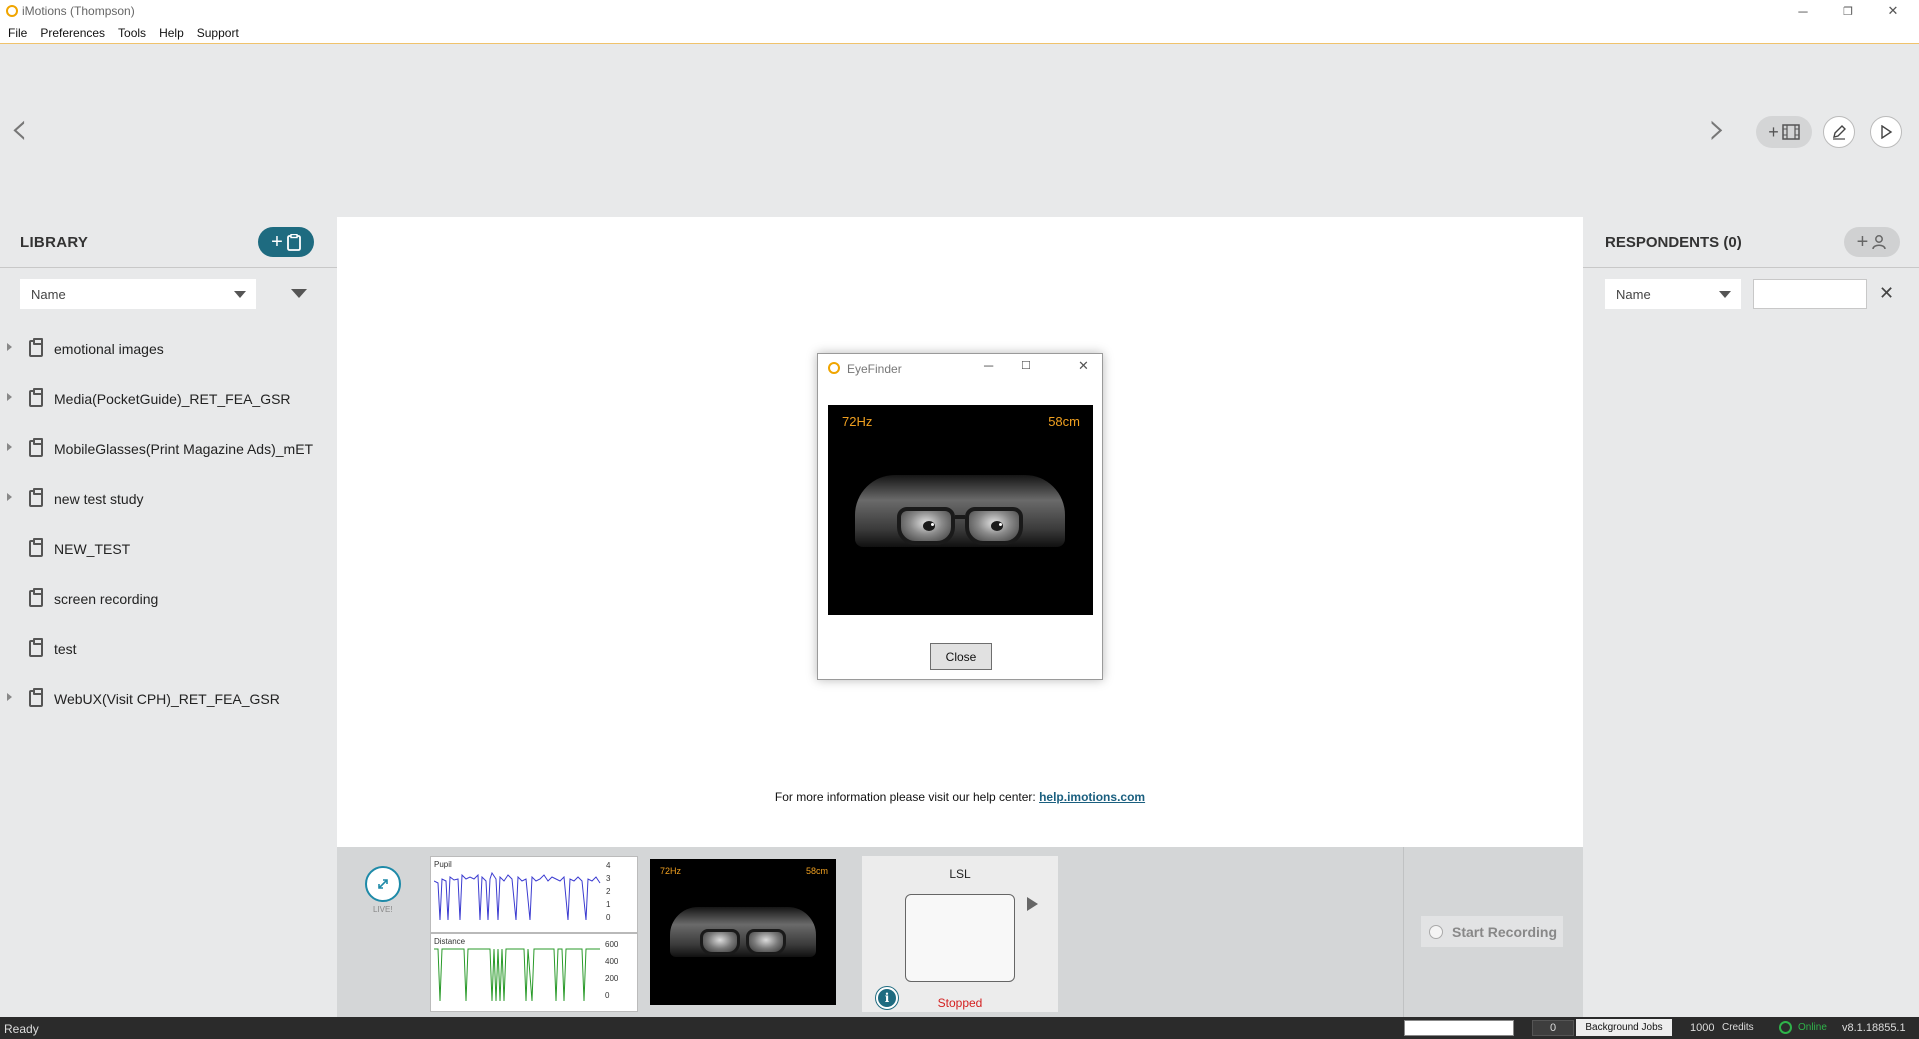 This screenshot has height=1039, width=1919. I want to click on plus-icon: +, so click(1773, 131).